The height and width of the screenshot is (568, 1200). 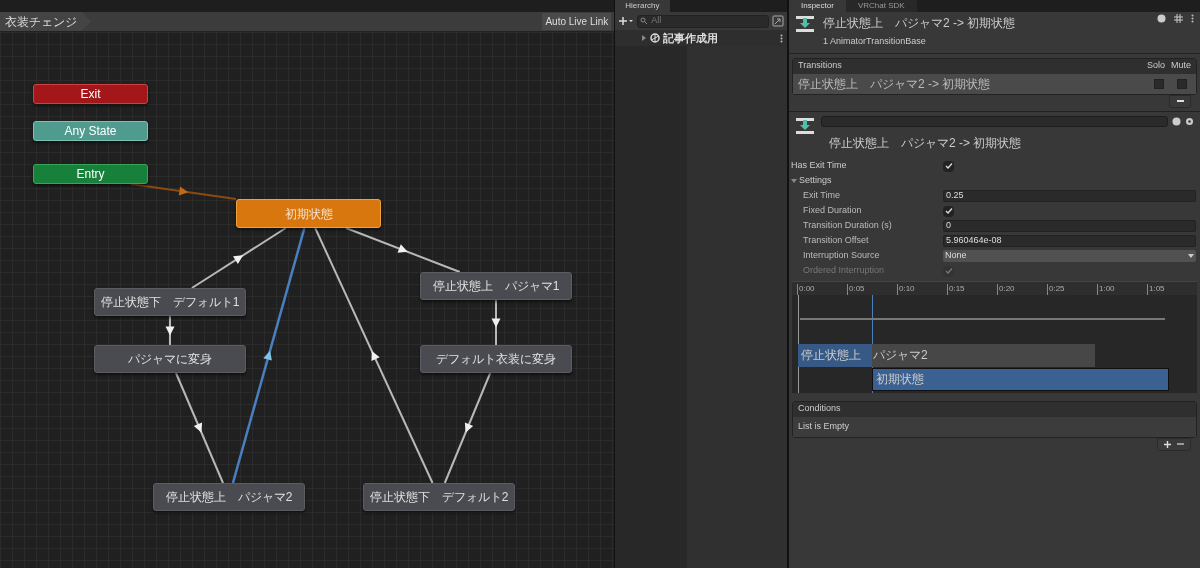 I want to click on inspector-tab: VRChat SDK, so click(x=881, y=6).